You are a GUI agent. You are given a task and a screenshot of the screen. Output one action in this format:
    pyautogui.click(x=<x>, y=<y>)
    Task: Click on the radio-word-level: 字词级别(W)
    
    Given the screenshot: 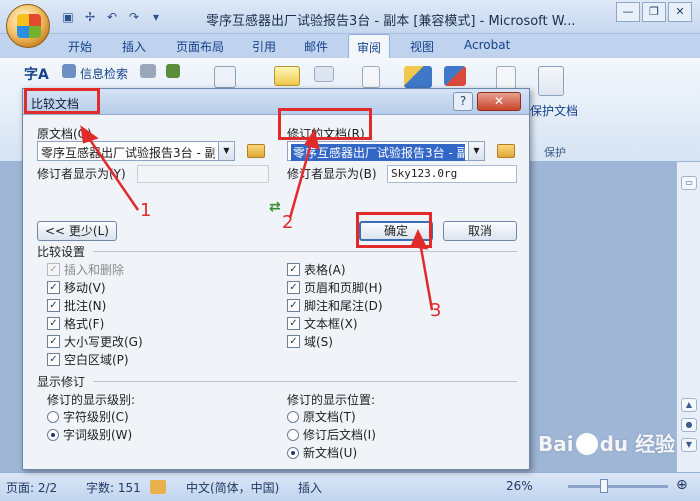 What is the action you would take?
    pyautogui.click(x=89, y=434)
    